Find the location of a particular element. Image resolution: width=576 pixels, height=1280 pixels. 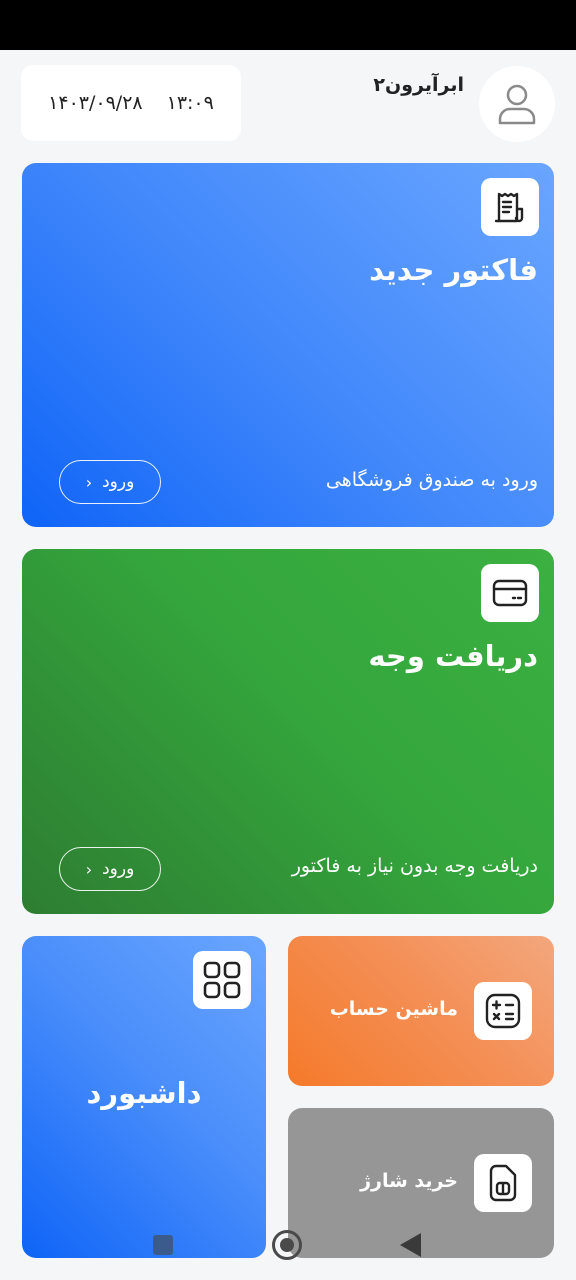

sim-card-icon is located at coordinates (503, 1183).